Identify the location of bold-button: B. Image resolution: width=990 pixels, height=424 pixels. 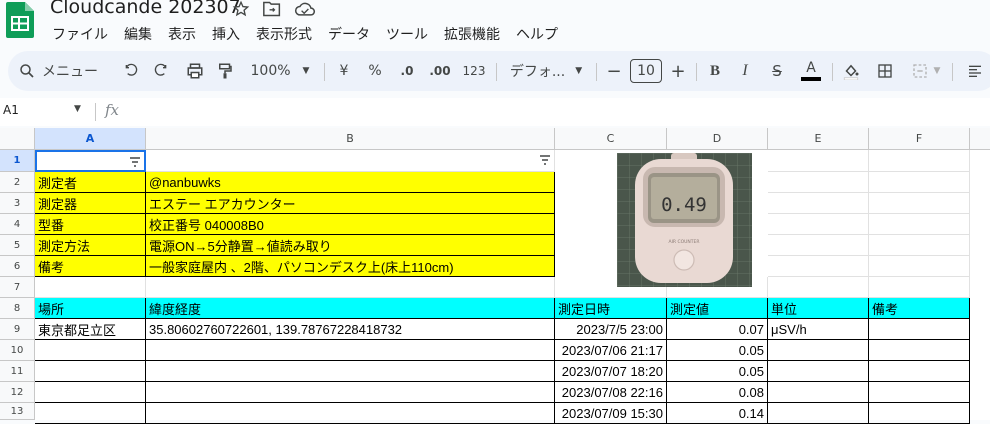
(715, 71).